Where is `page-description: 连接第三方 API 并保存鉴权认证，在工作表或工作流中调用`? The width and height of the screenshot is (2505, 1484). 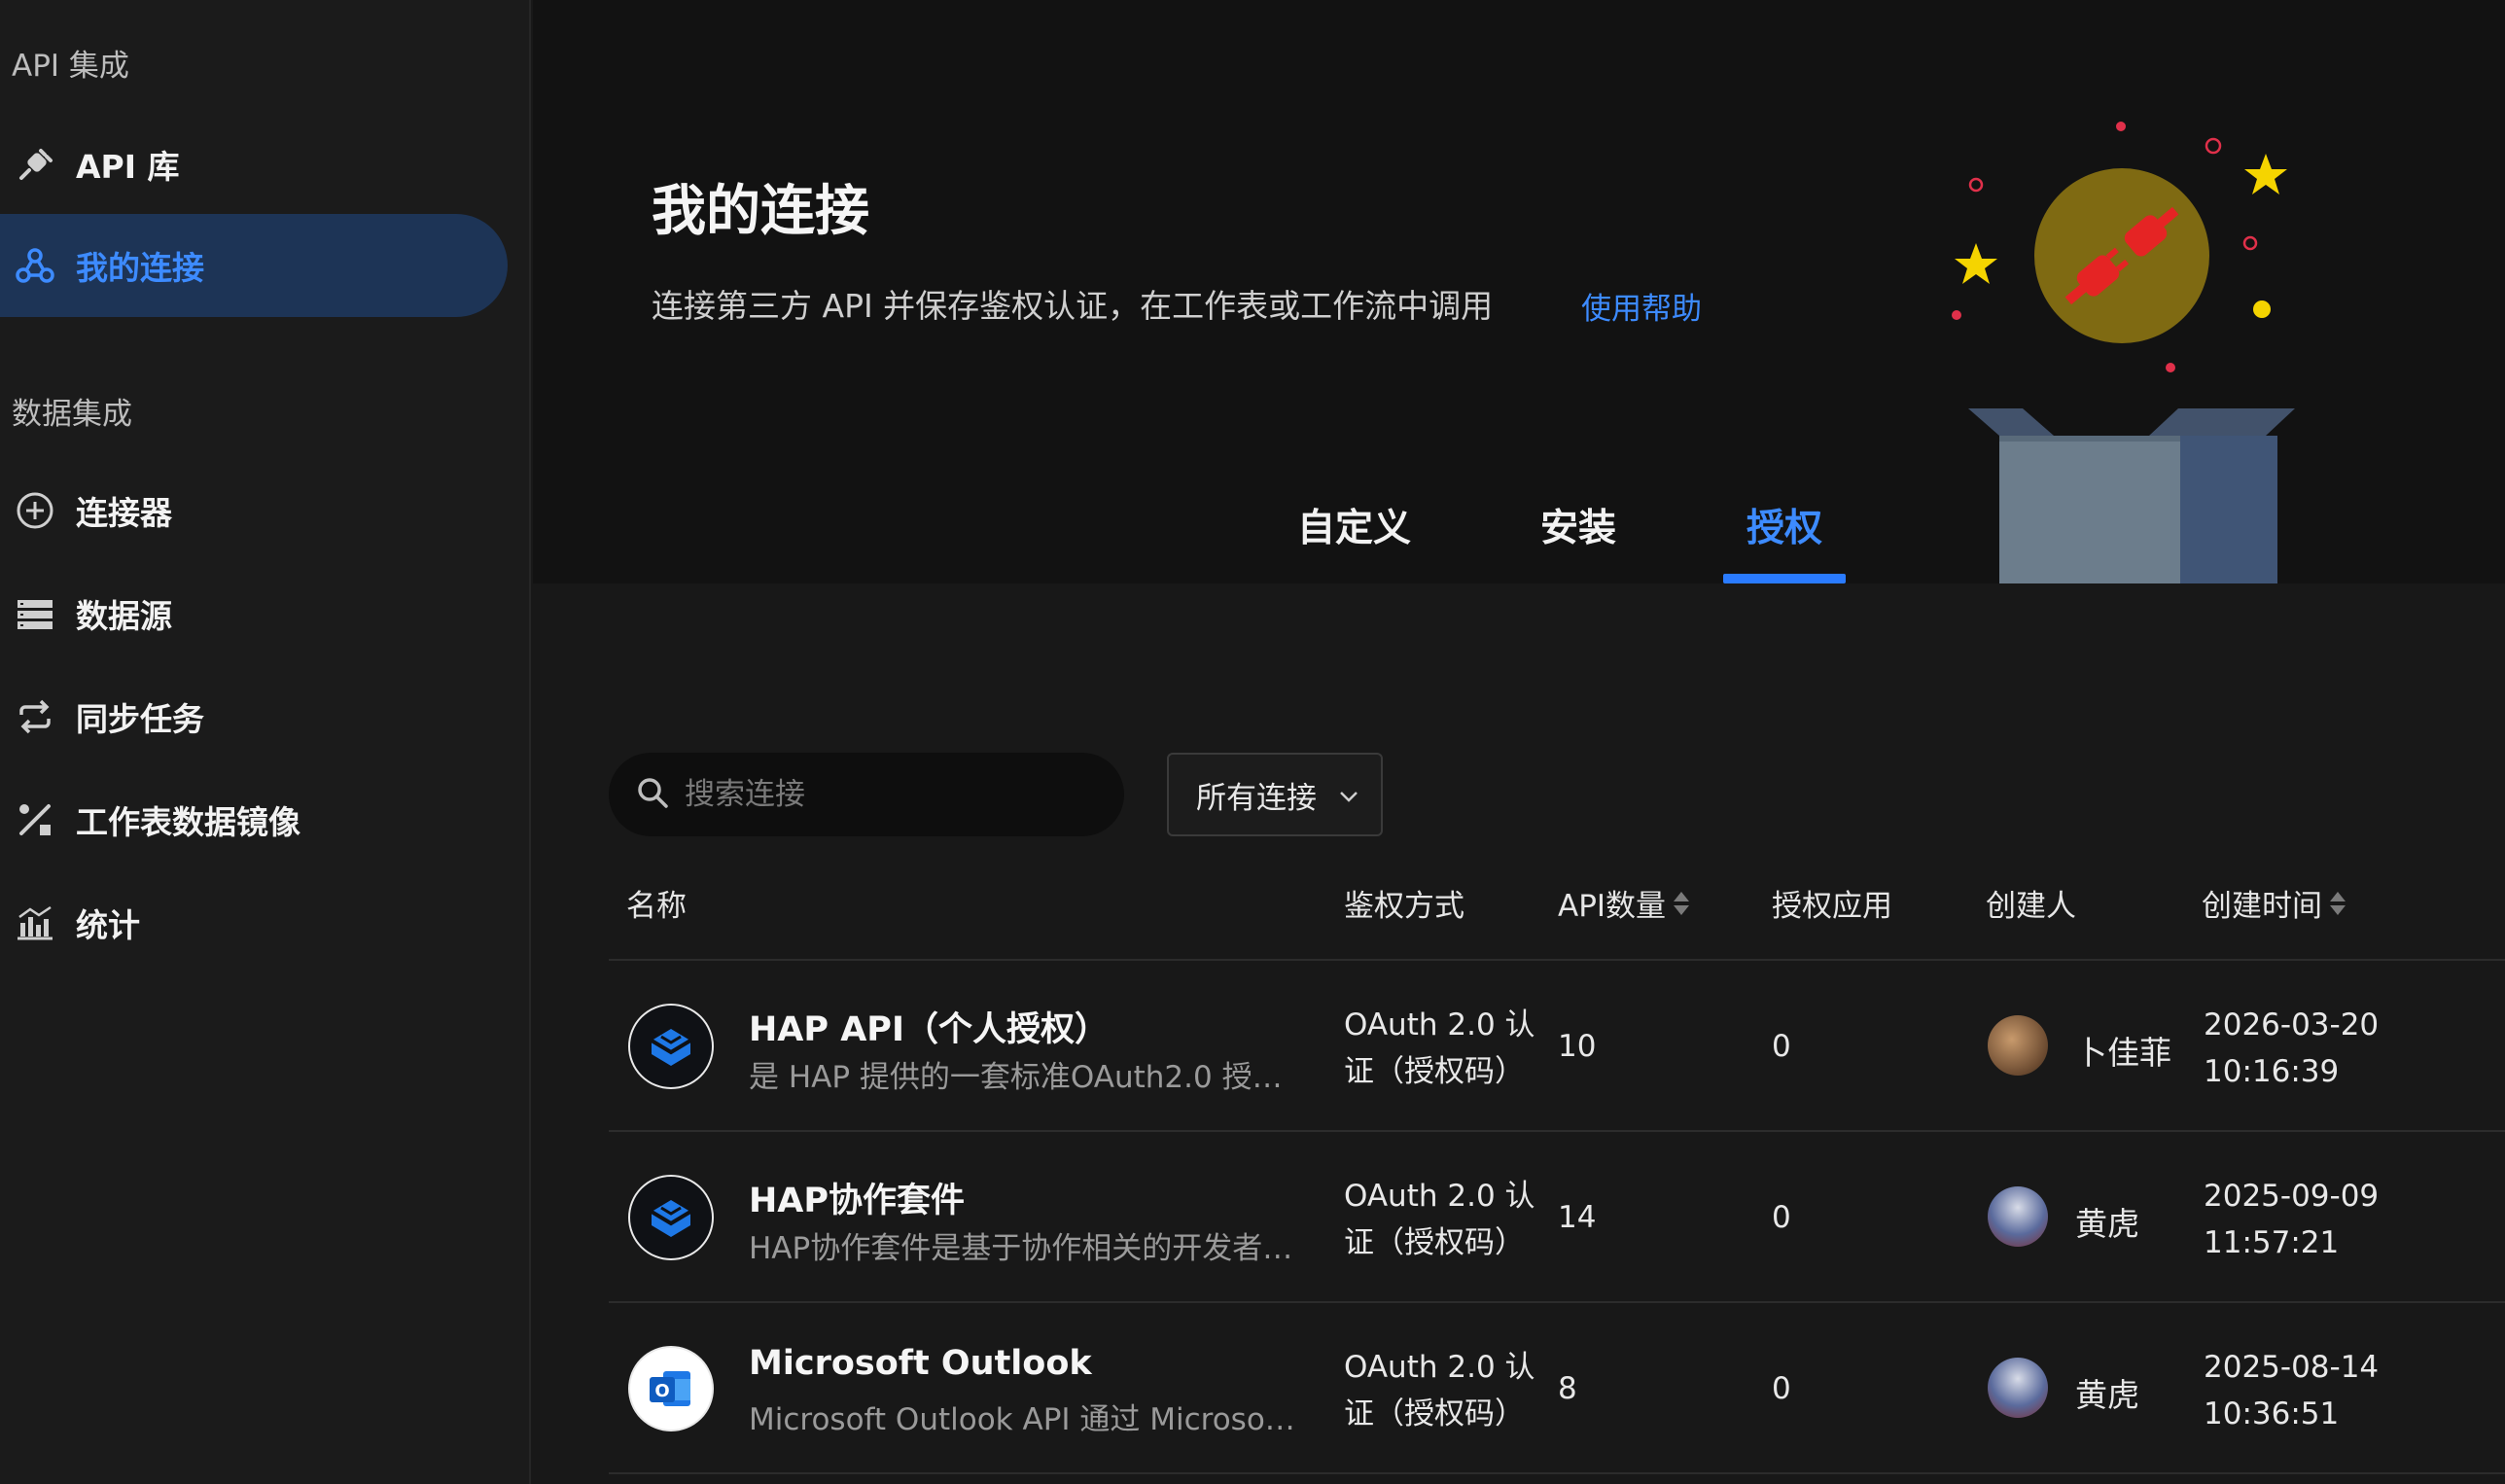
page-description: 连接第三方 API 并保存鉴权认证，在工作表或工作流中调用 is located at coordinates (1073, 306).